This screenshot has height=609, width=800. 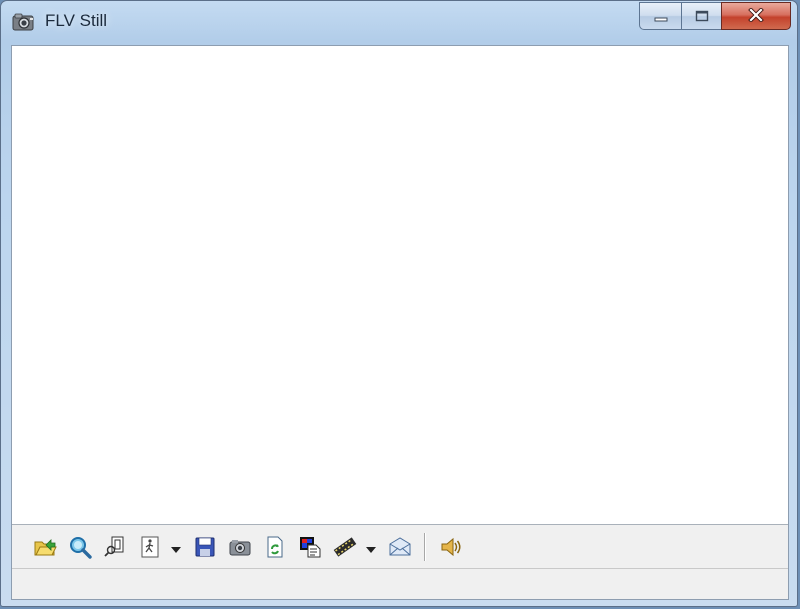 I want to click on envelope-icon, so click(x=400, y=547).